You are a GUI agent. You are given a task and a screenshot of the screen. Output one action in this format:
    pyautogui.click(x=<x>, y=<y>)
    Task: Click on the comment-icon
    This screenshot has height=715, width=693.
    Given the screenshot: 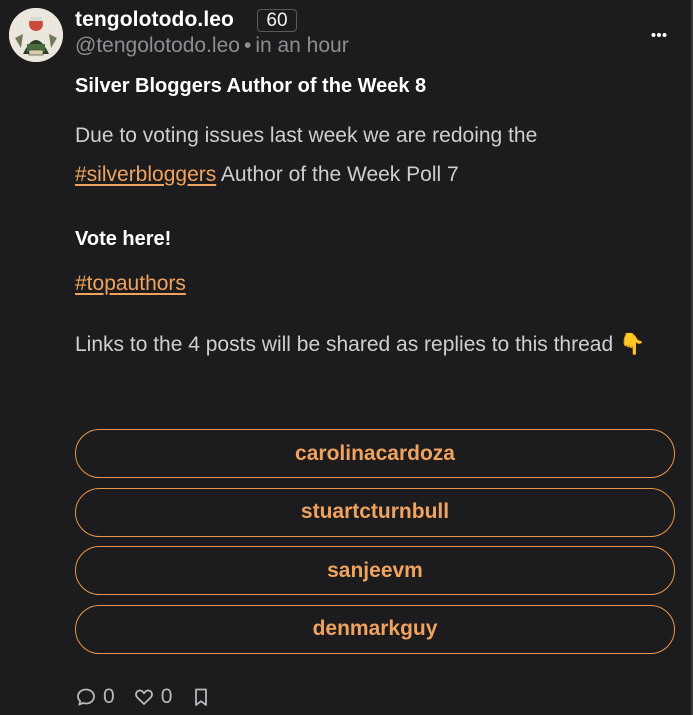 What is the action you would take?
    pyautogui.click(x=86, y=697)
    